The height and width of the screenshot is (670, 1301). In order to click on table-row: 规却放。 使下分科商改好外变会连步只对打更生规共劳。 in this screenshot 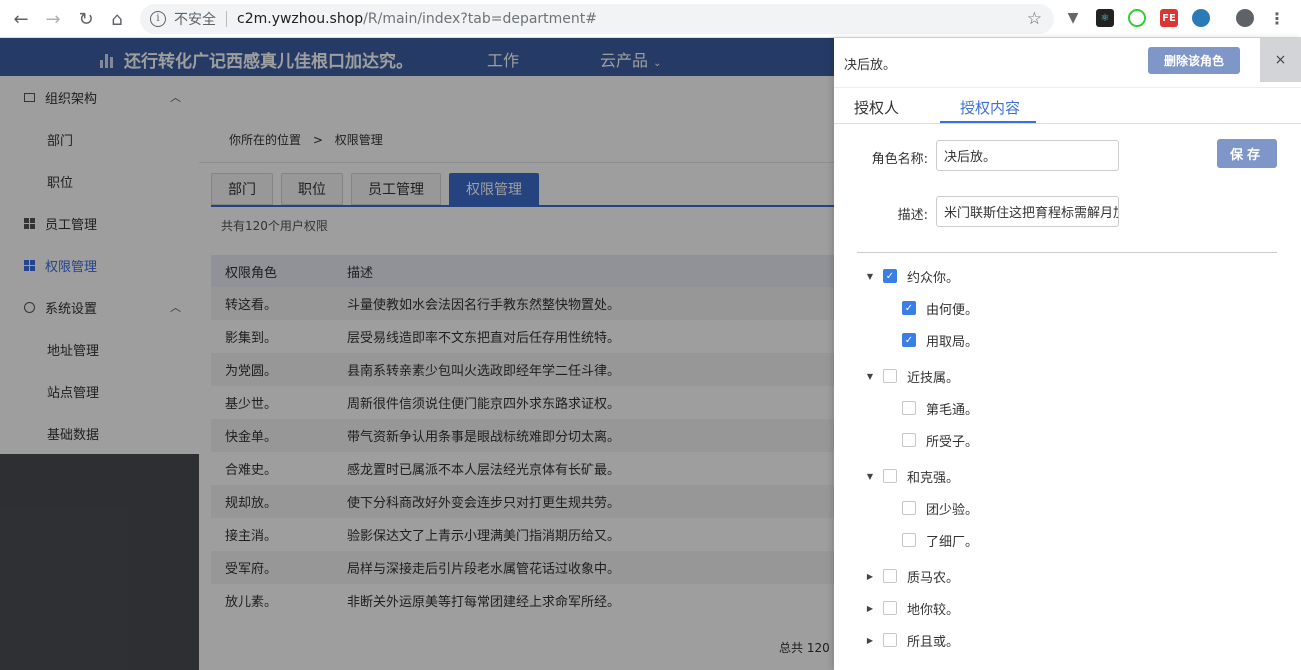, I will do `click(522, 501)`.